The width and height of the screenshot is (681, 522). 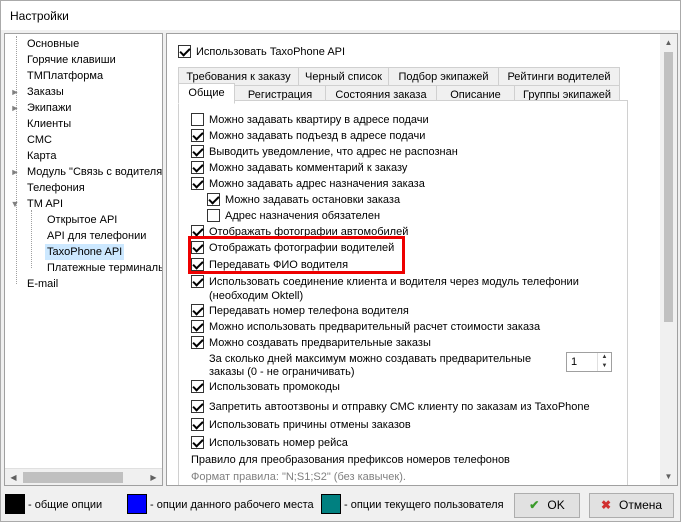 What do you see at coordinates (589, 362) in the screenshot?
I see `prebook-days-stepper: 1 ▲ ▼` at bounding box center [589, 362].